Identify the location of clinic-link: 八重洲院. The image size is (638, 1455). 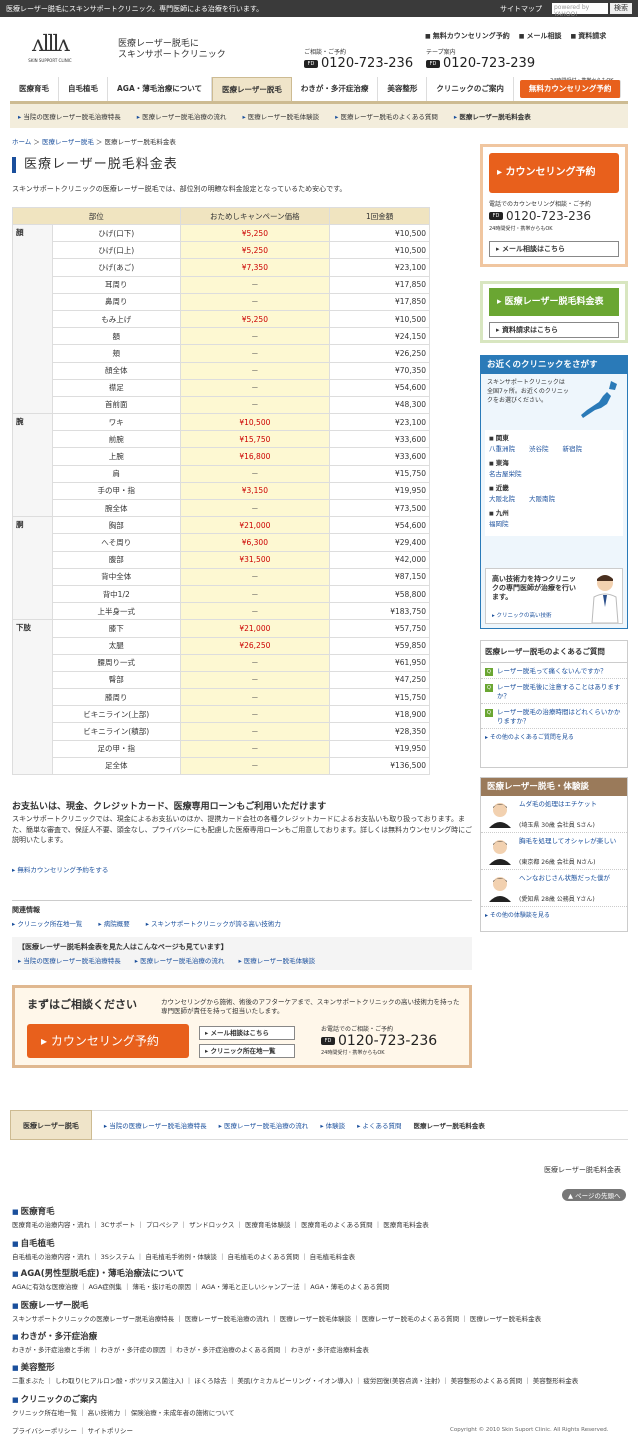
(502, 449).